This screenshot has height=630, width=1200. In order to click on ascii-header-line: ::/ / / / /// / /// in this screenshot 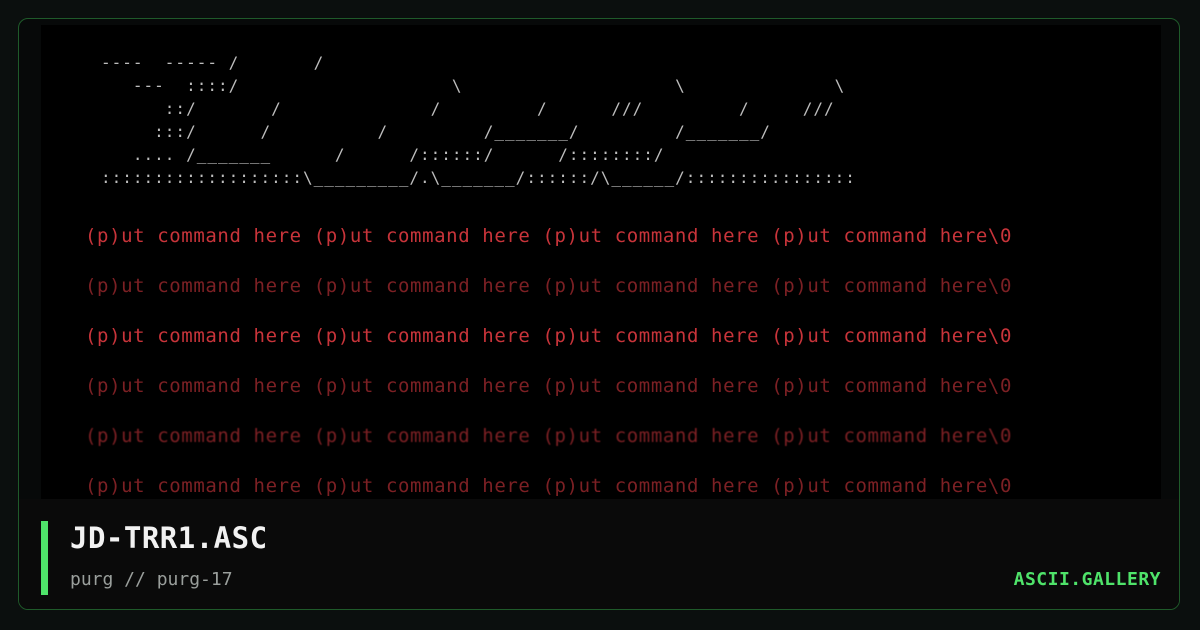, I will do `click(468, 108)`.